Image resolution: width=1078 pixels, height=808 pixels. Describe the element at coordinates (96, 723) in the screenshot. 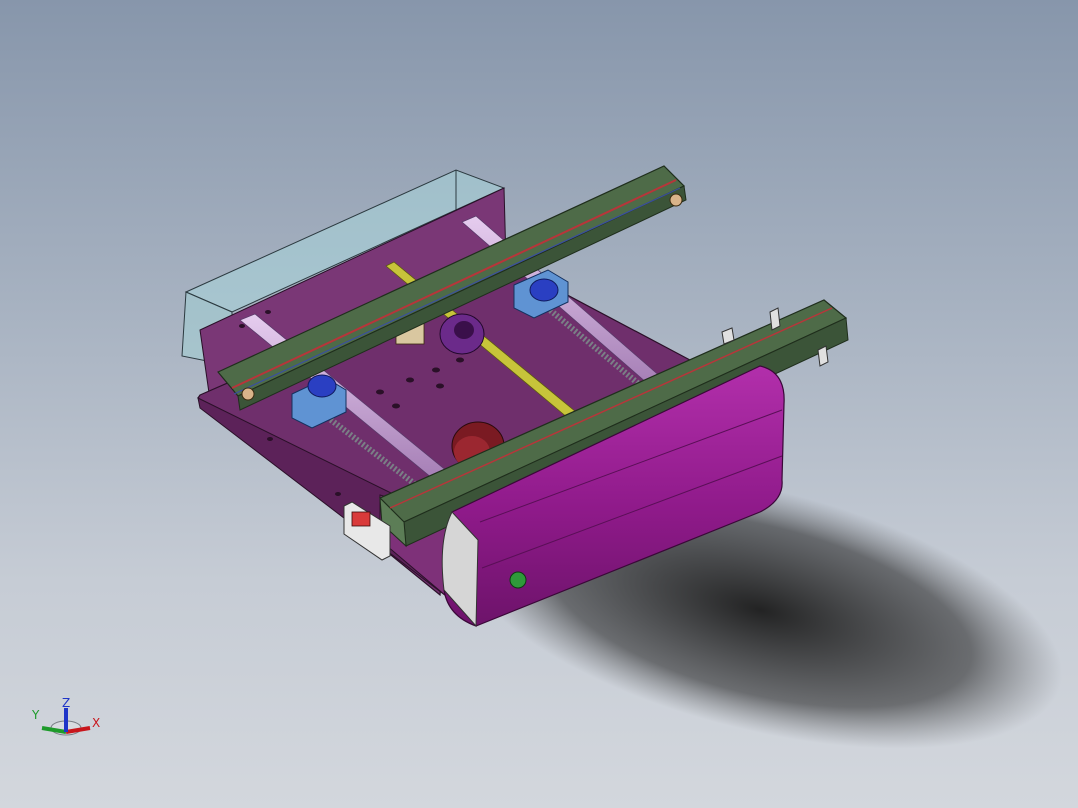

I see `x-axis-label: X` at that location.